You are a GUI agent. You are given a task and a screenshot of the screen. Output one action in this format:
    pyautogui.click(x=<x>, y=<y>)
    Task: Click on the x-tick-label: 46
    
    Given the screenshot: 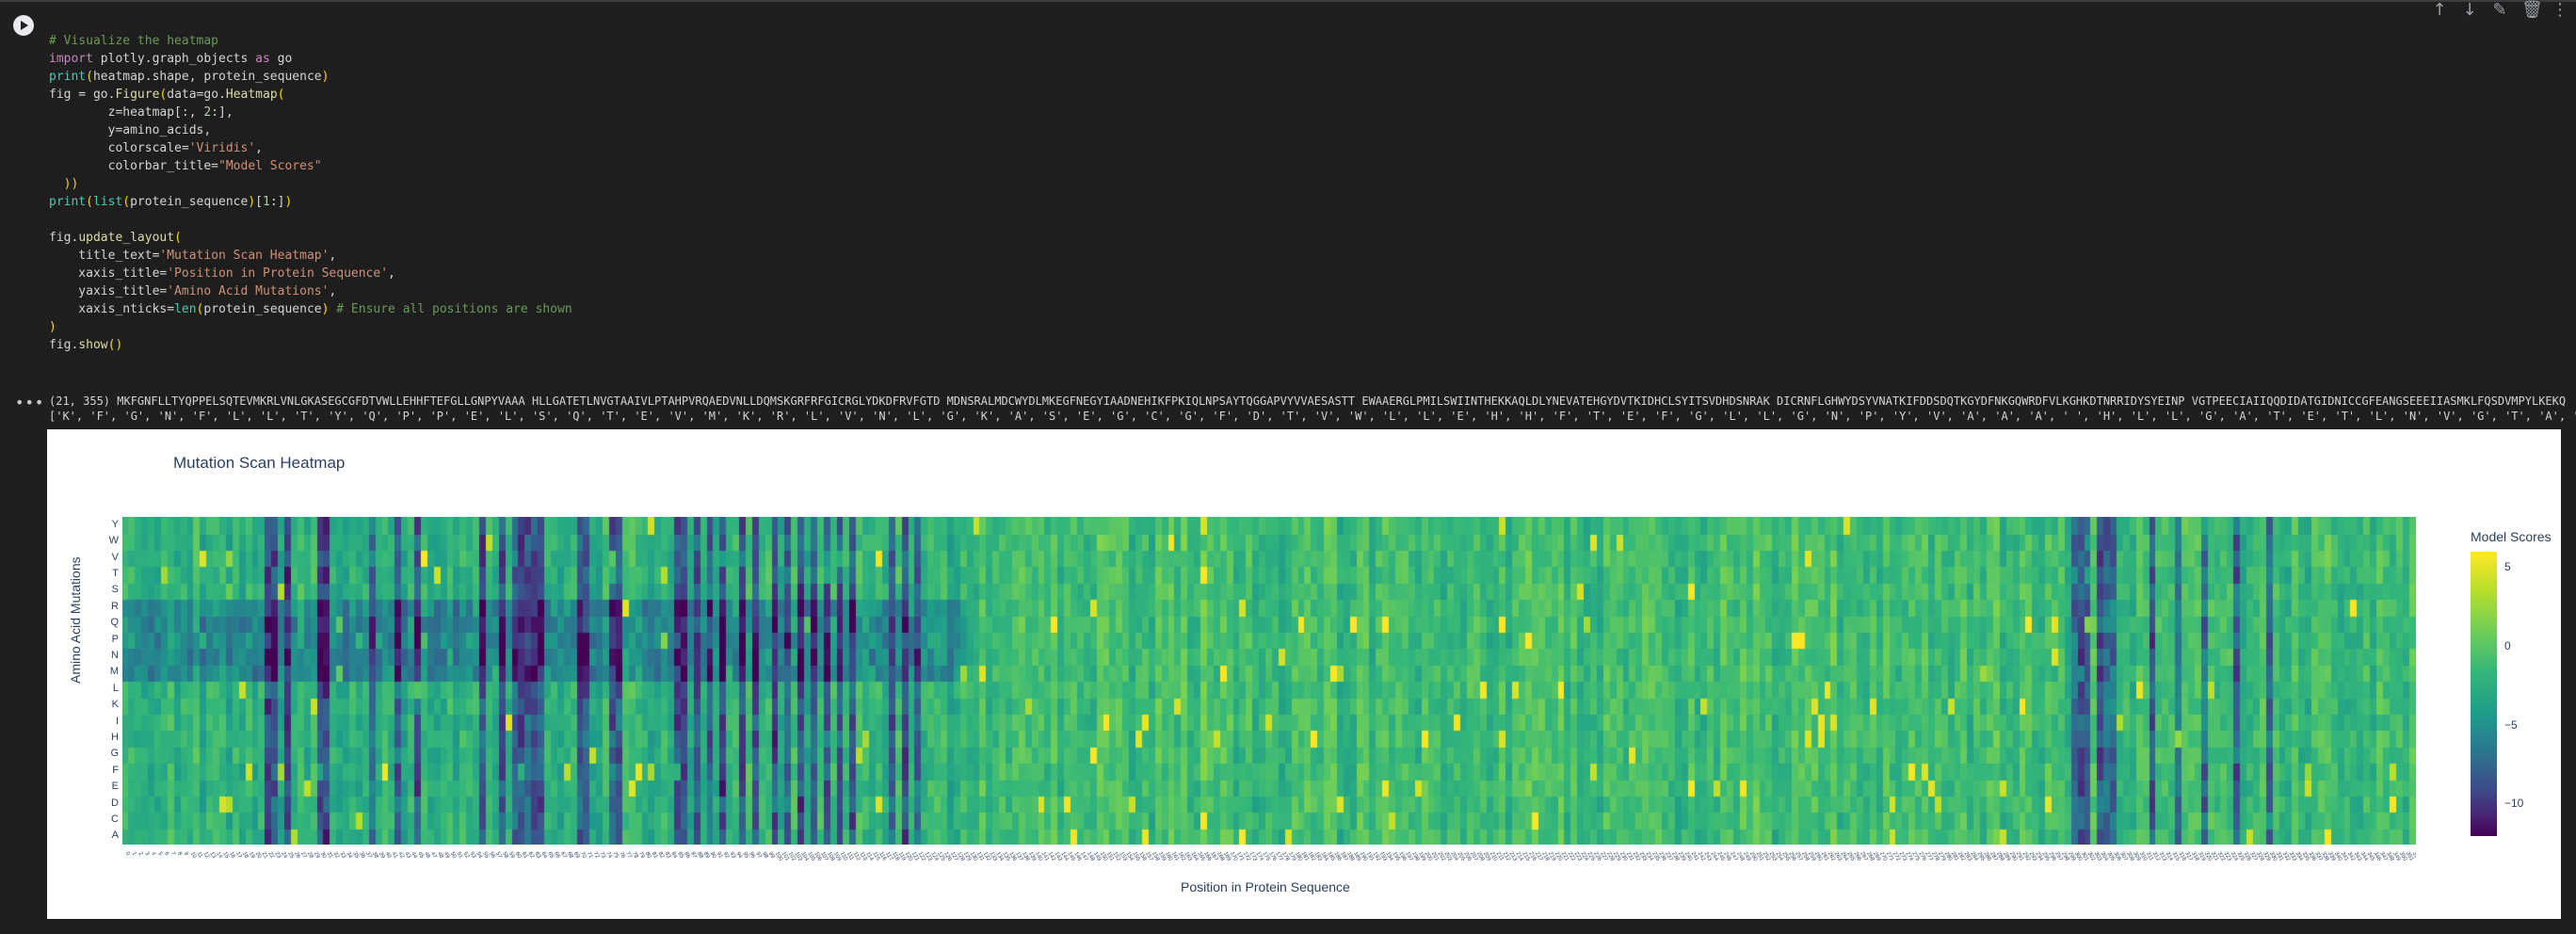 What is the action you would take?
    pyautogui.click(x=427, y=855)
    